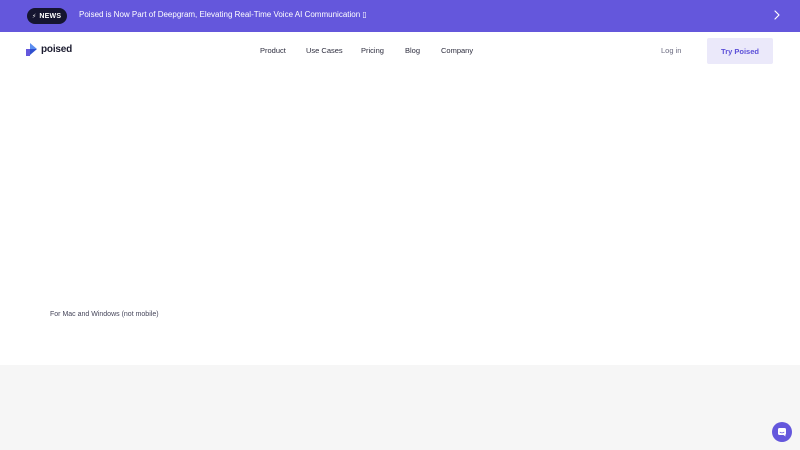 The height and width of the screenshot is (450, 800). I want to click on nav-item-pricing: Pricing, so click(372, 50).